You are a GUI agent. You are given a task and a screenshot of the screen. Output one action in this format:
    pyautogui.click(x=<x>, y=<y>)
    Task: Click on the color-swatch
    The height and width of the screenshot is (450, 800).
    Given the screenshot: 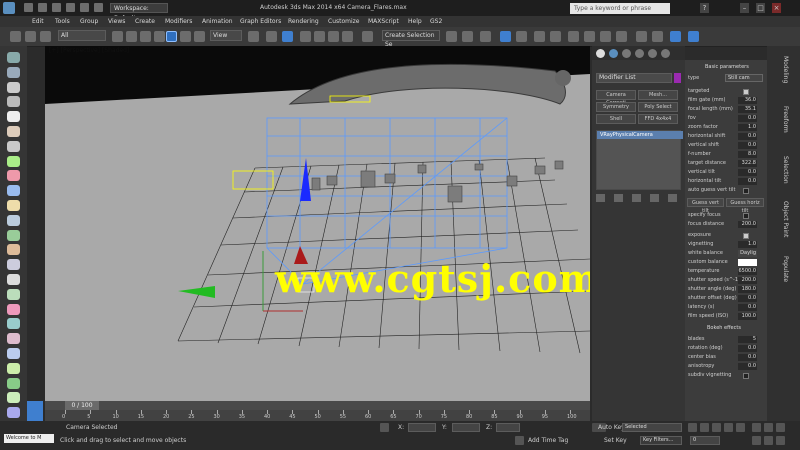 What is the action you would take?
    pyautogui.click(x=677, y=78)
    